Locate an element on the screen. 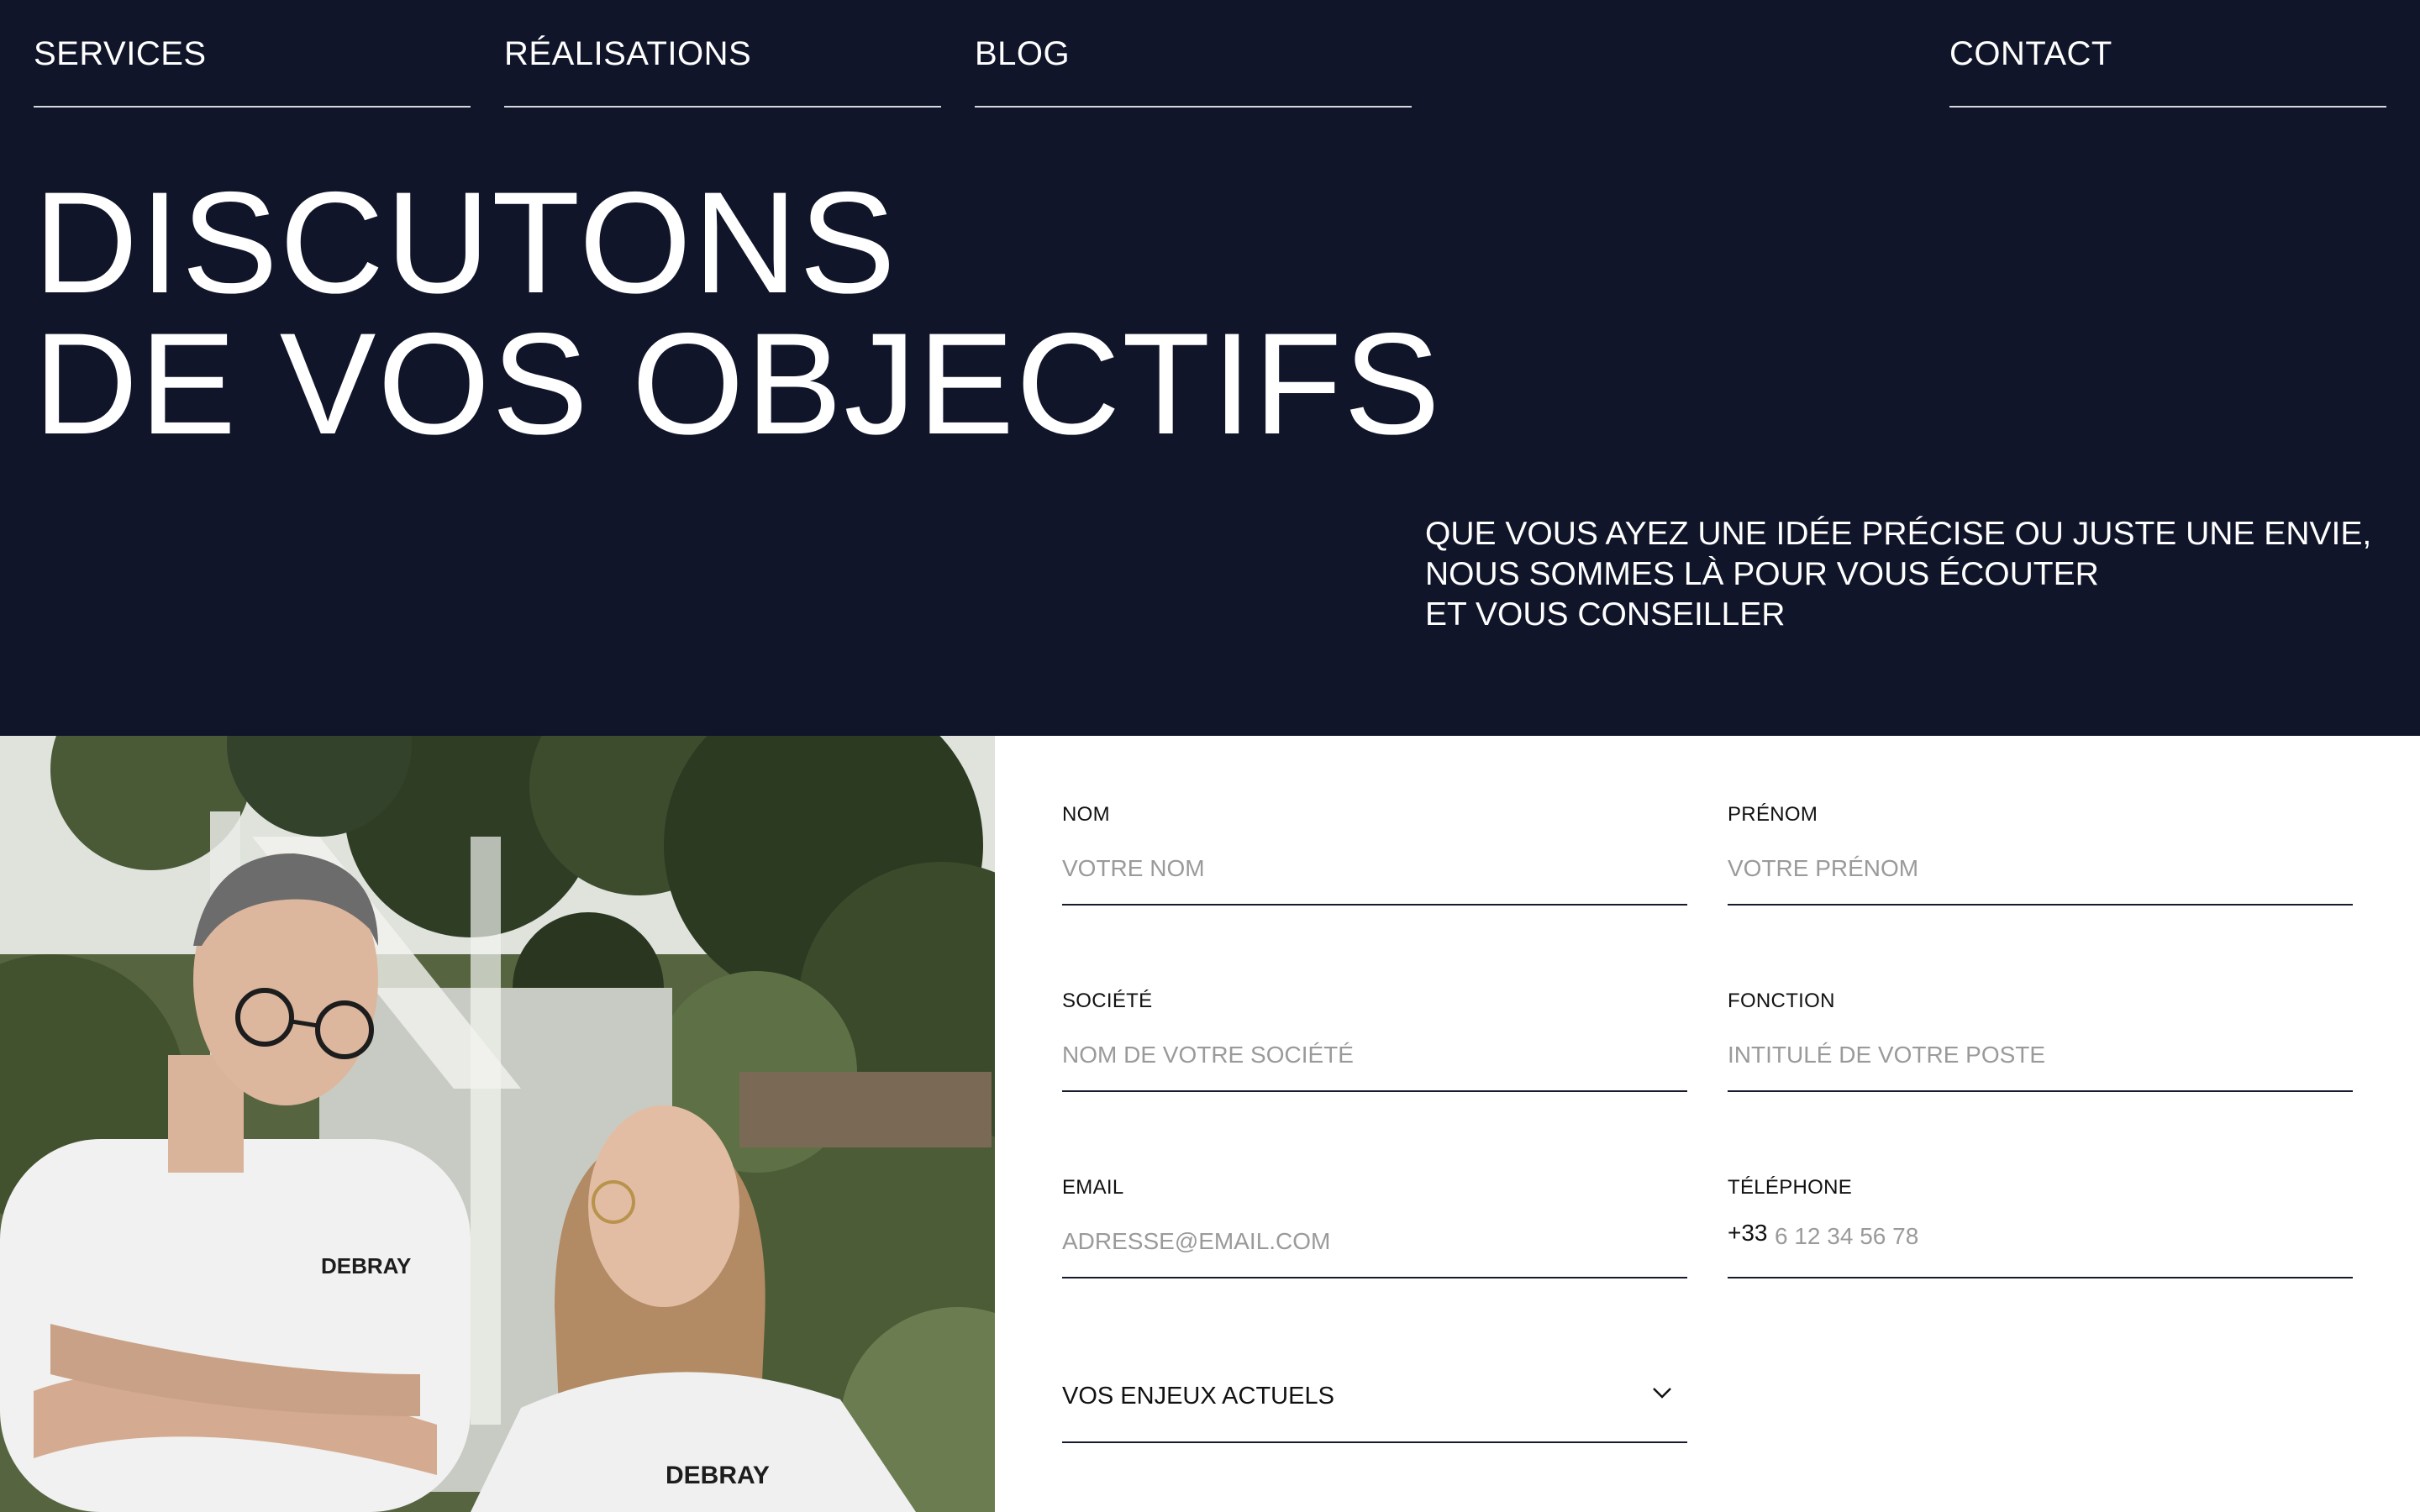  telephone-label: TÉLÉPHONE is located at coordinates (1791, 1187).